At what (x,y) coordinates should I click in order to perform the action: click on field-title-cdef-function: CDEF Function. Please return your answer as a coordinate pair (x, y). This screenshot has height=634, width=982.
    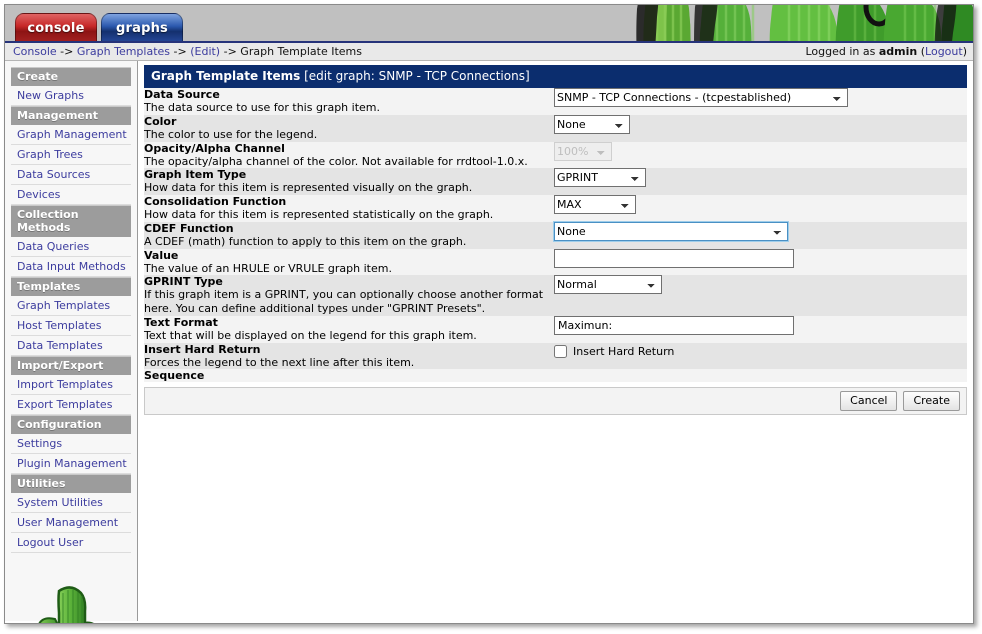
    Looking at the image, I should click on (189, 228).